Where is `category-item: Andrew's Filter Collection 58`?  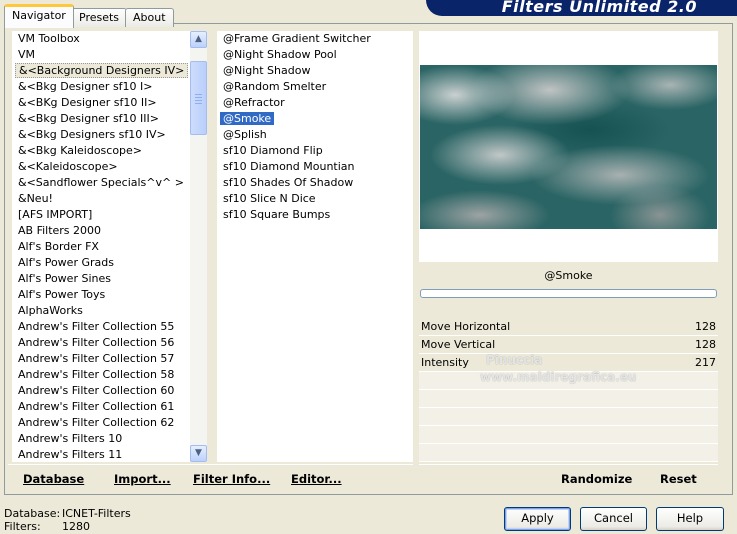 category-item: Andrew's Filter Collection 58 is located at coordinates (101, 375).